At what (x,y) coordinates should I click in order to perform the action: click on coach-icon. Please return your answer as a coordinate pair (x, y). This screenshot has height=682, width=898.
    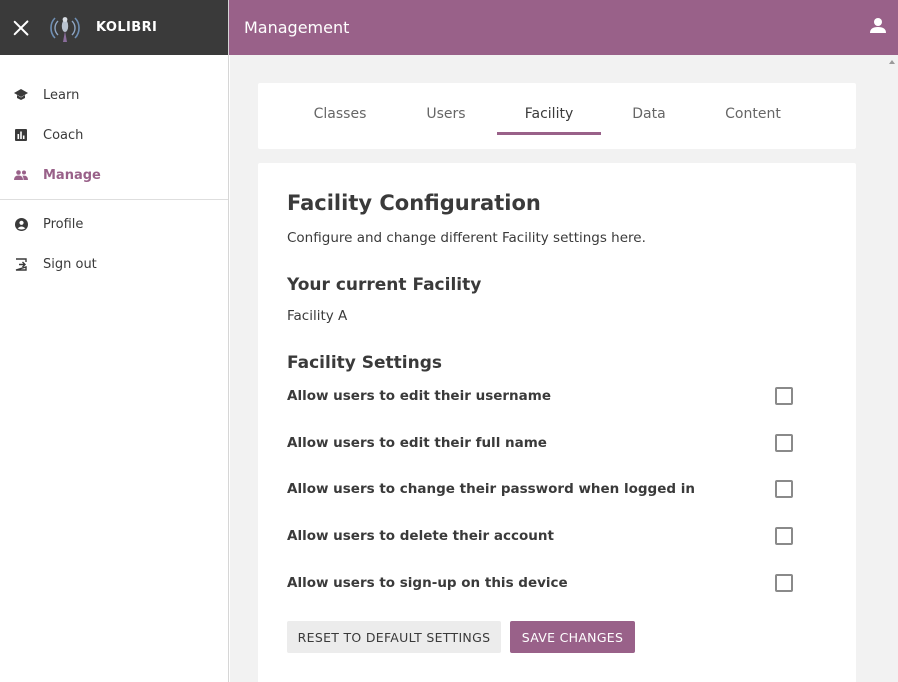
    Looking at the image, I should click on (21, 135).